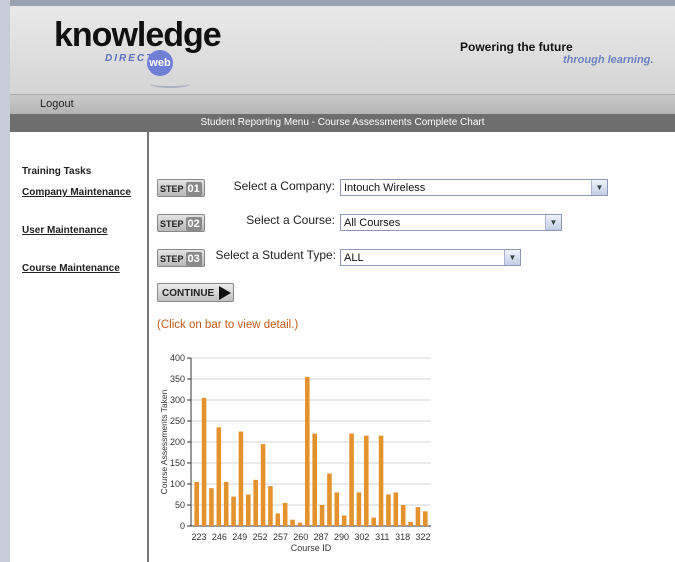 This screenshot has height=562, width=675. Describe the element at coordinates (177, 421) in the screenshot. I see `y-tick-label: 250` at that location.